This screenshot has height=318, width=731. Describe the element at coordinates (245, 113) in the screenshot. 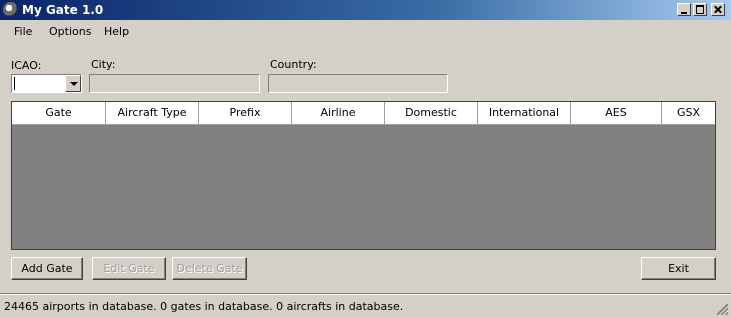

I see `column-header-prefix: Prefix` at that location.